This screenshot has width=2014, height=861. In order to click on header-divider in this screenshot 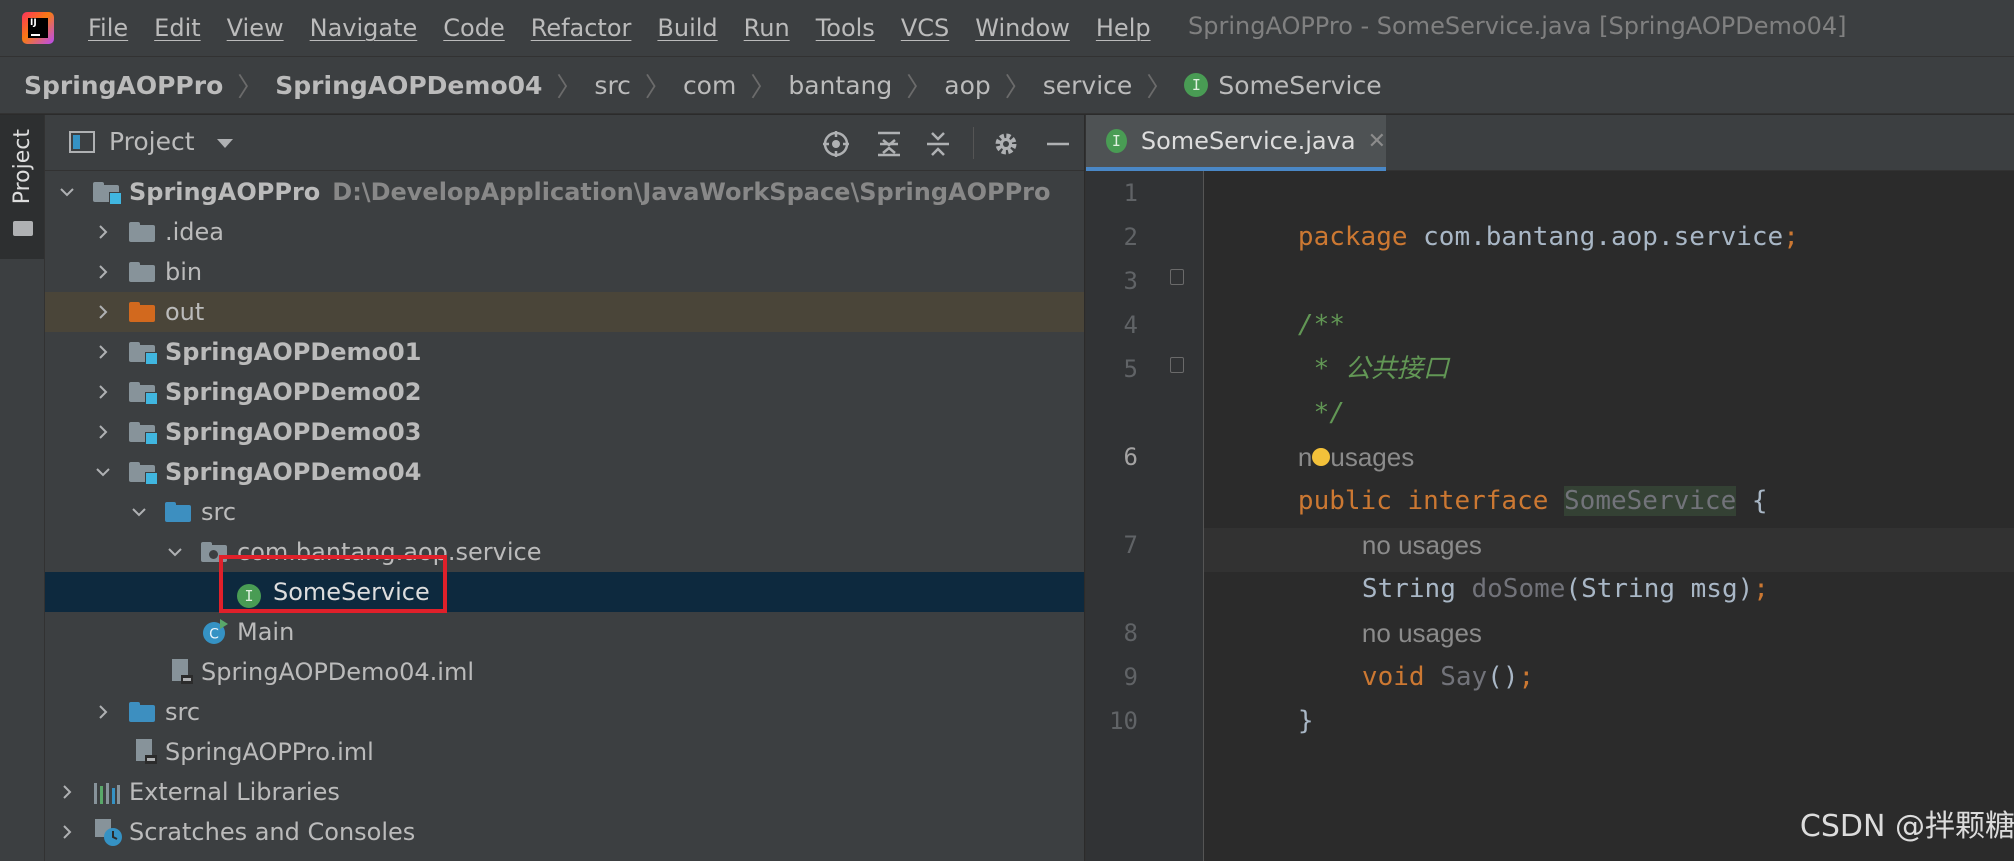, I will do `click(973, 143)`.